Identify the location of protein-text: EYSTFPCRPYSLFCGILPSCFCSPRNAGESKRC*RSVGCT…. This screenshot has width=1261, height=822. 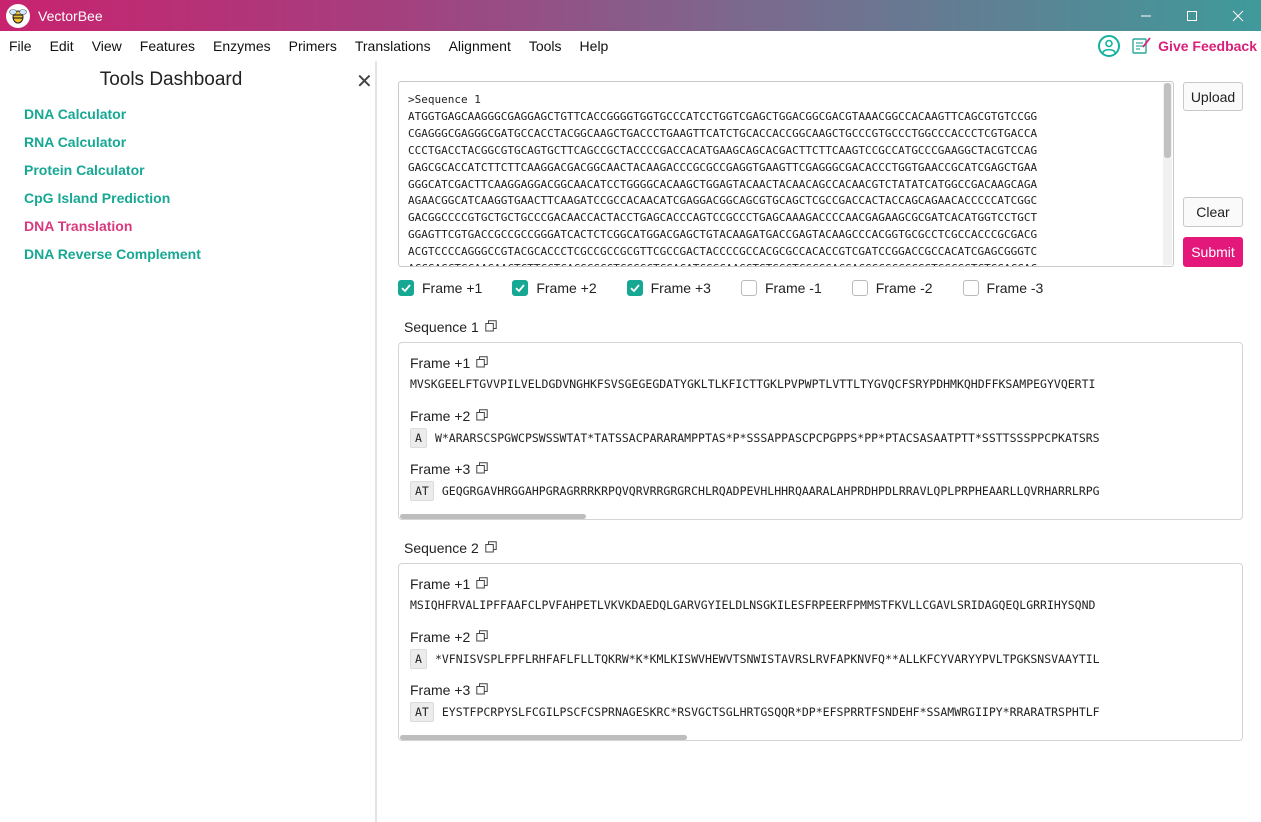
(770, 712).